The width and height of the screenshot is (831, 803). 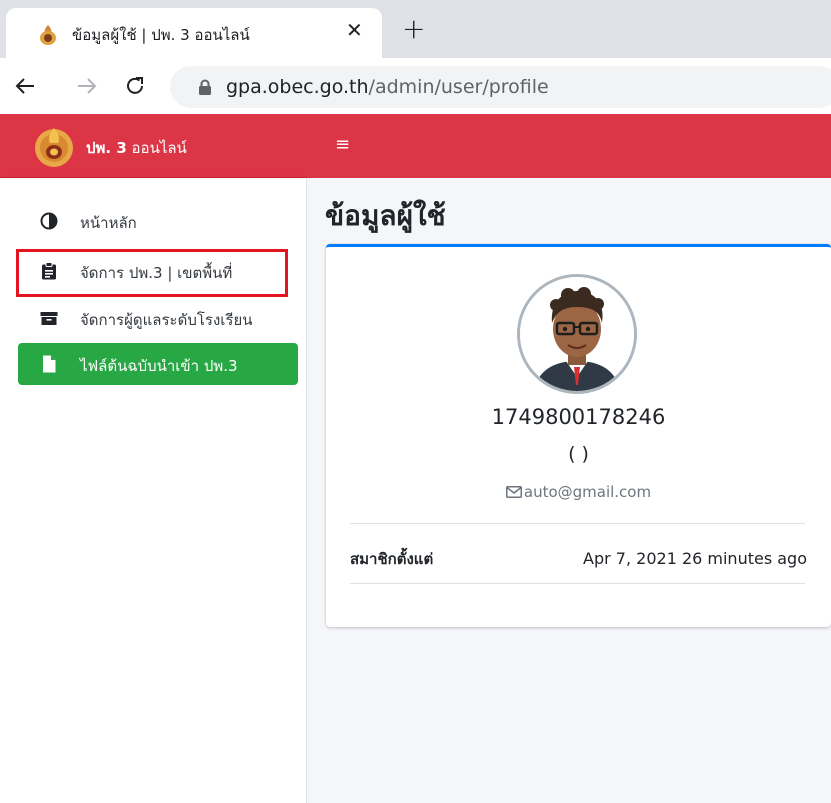 I want to click on archive-icon, so click(x=49, y=318).